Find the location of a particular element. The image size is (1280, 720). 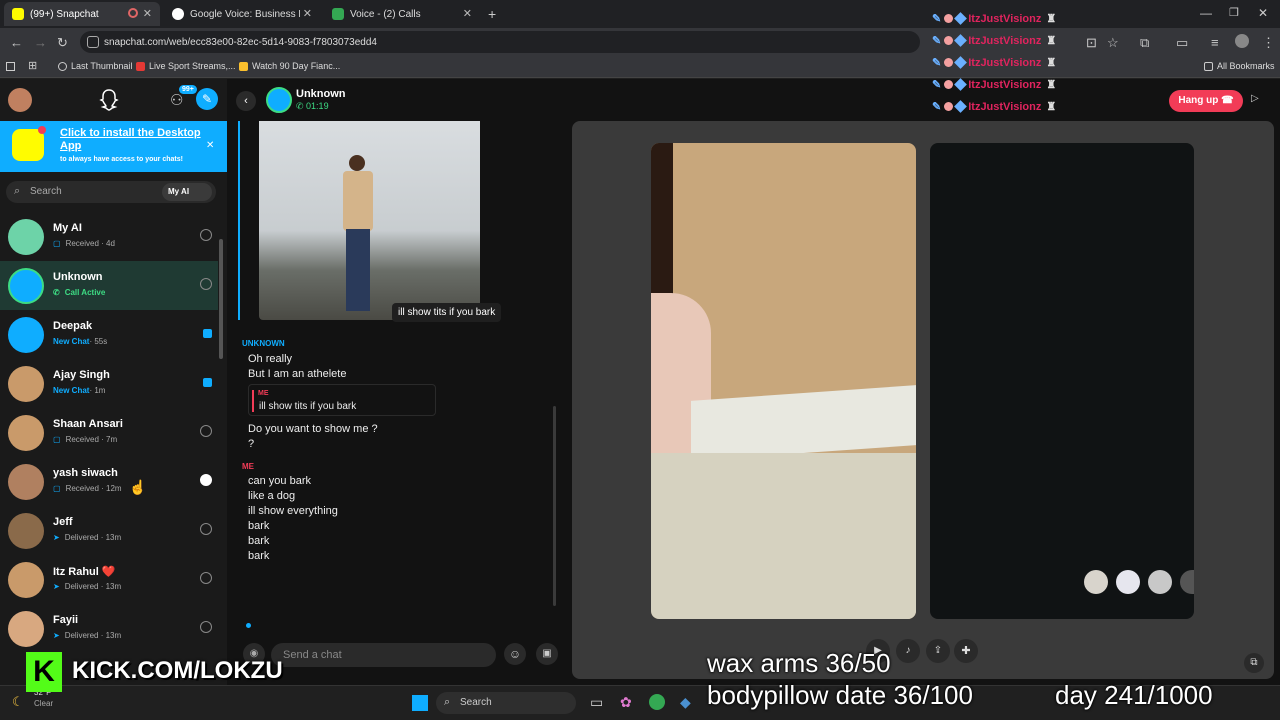

taskbar-search: ⌕ Search is located at coordinates (506, 703).